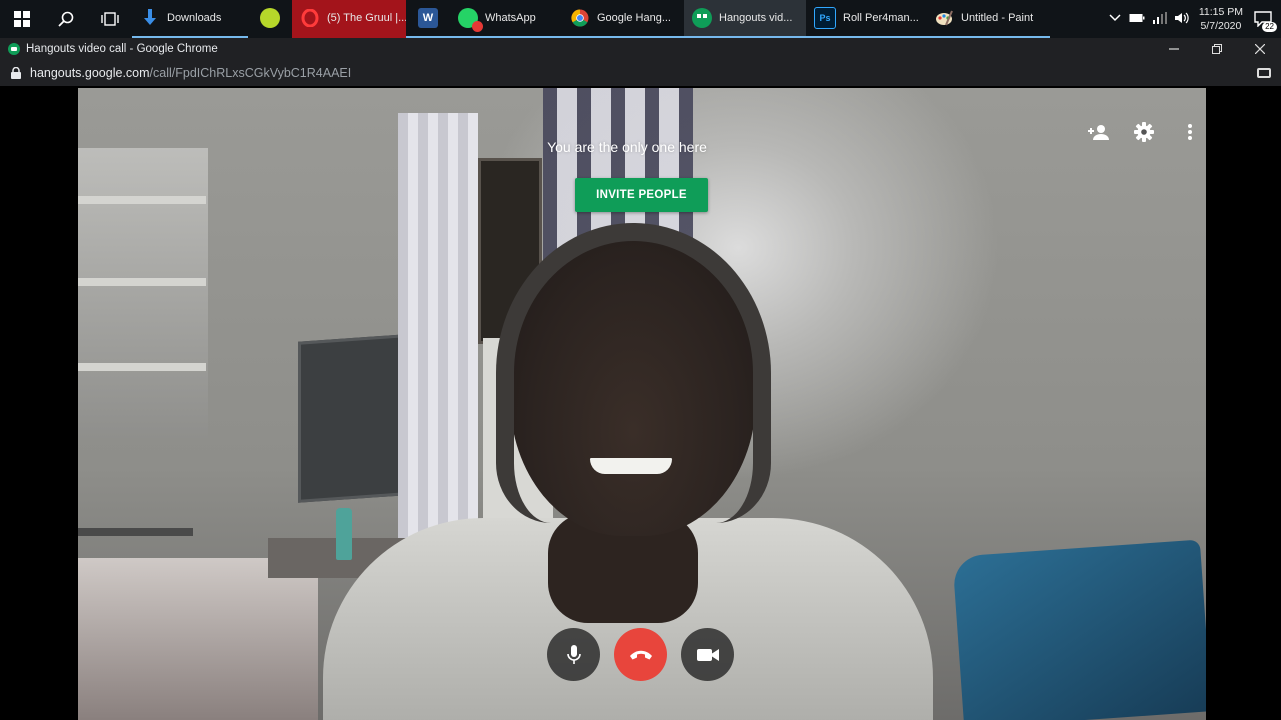 This screenshot has height=720, width=1281. I want to click on settings-button, so click(1144, 132).